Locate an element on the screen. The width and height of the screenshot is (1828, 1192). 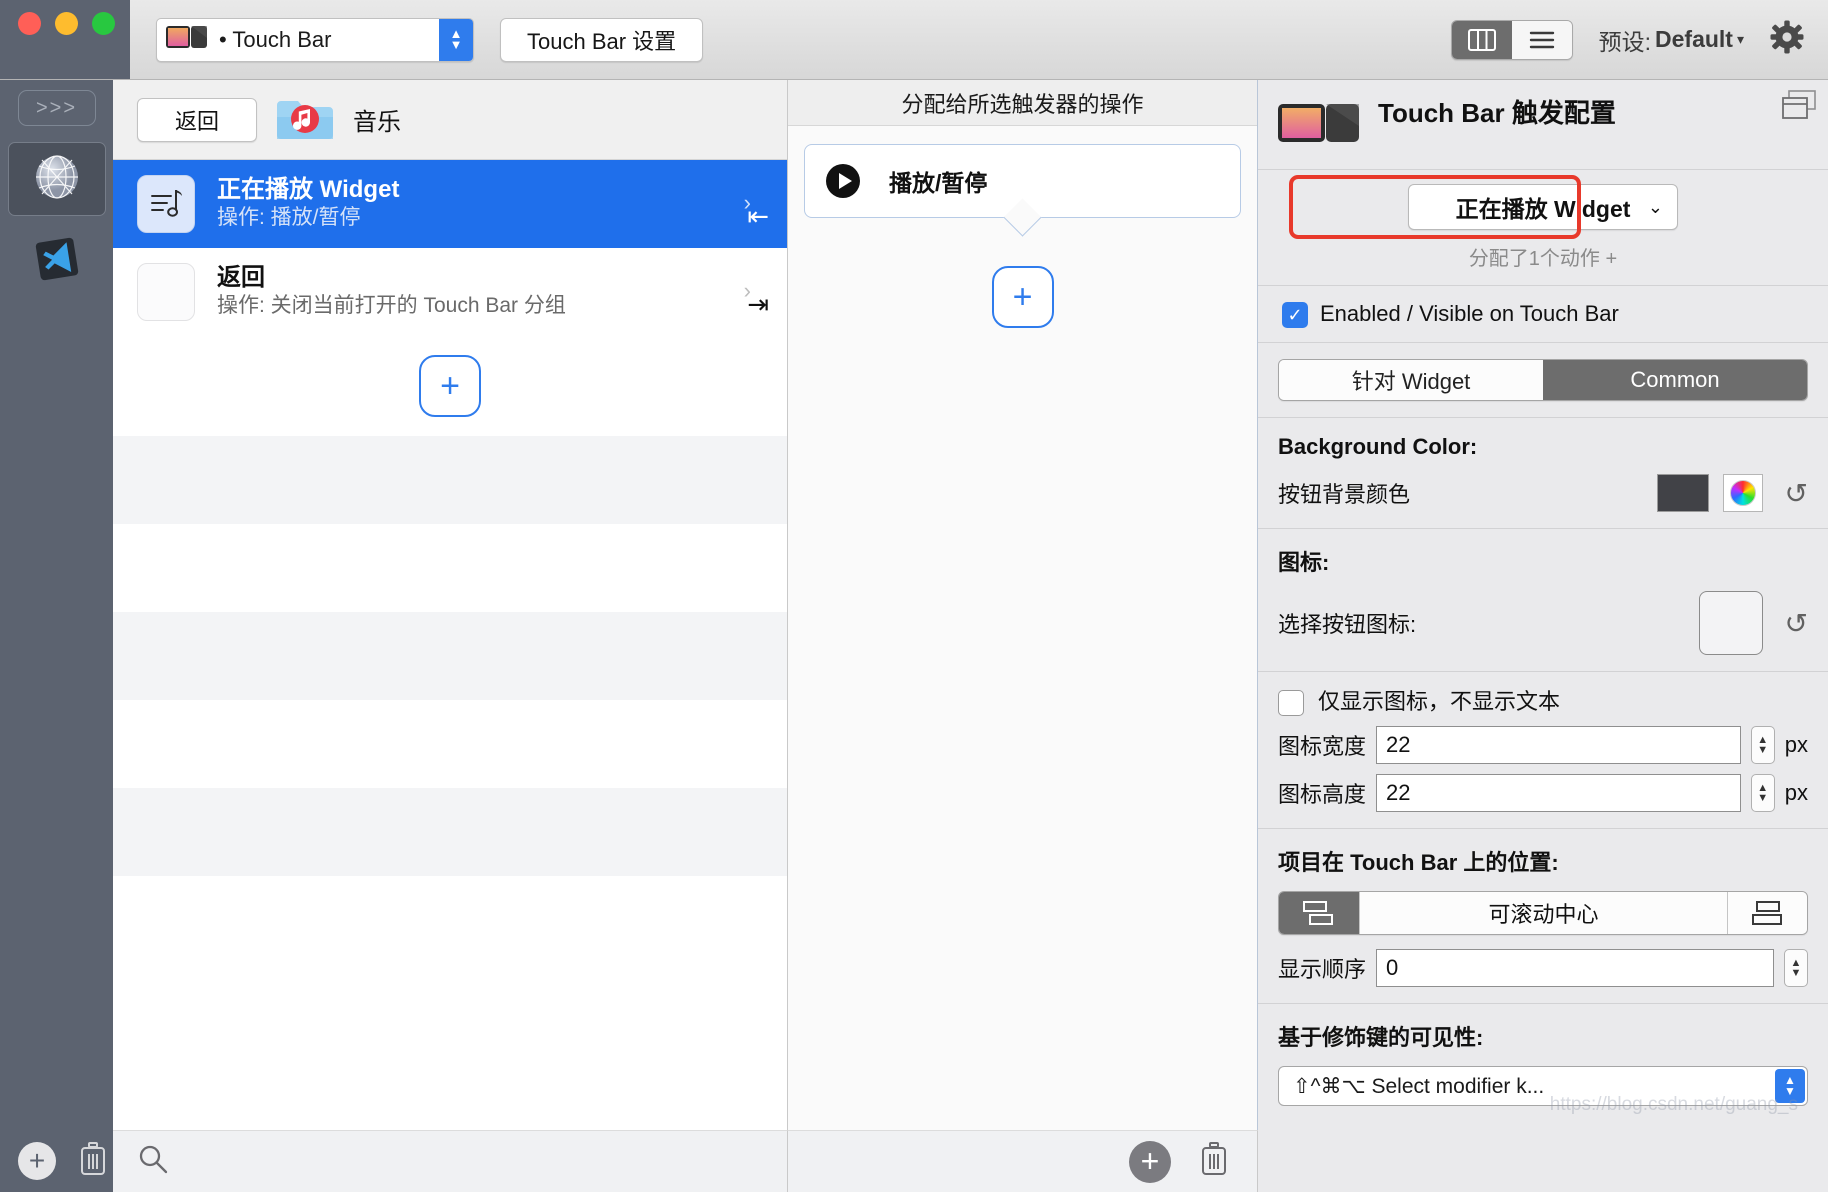
enabled-checkbox-row: ✓ Enabled / Visible on Touch Bar is located at coordinates (1543, 314).